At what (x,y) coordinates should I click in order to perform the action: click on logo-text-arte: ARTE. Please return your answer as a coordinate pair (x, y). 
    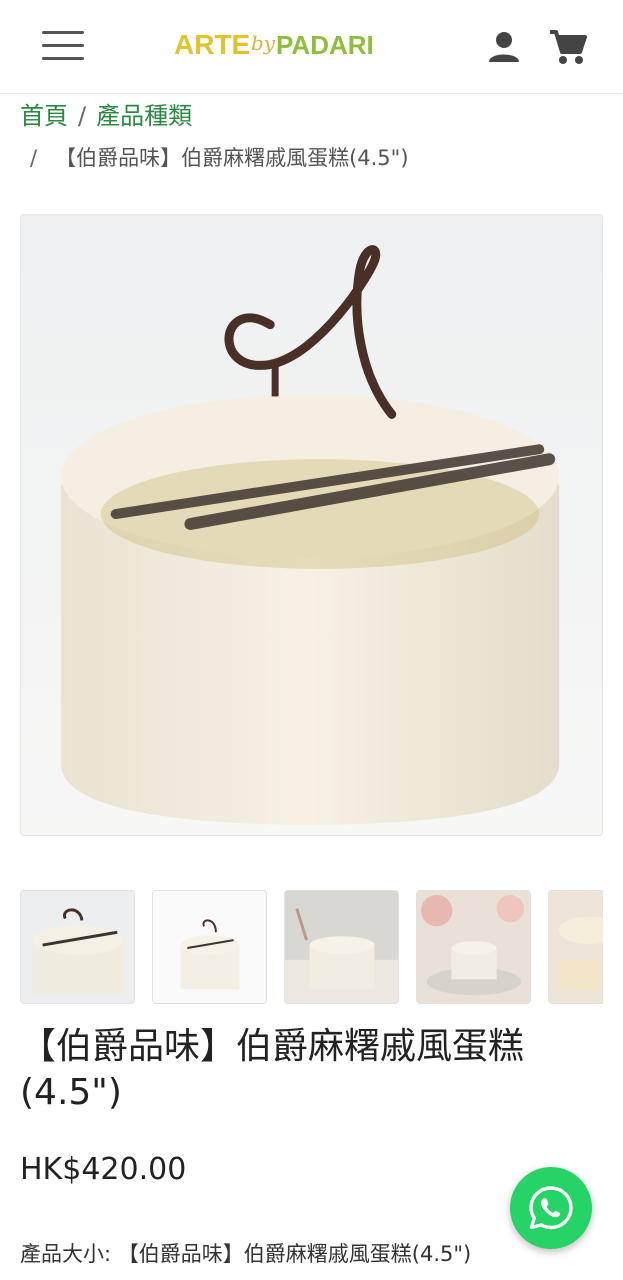
    Looking at the image, I should click on (212, 44).